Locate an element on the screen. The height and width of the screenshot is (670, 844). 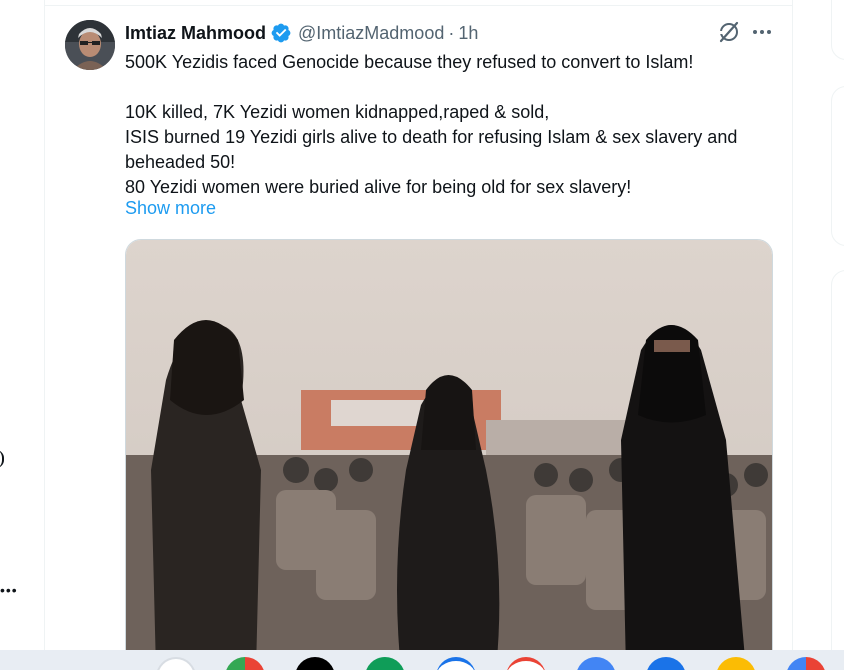
chrome-icon is located at coordinates (245, 663).